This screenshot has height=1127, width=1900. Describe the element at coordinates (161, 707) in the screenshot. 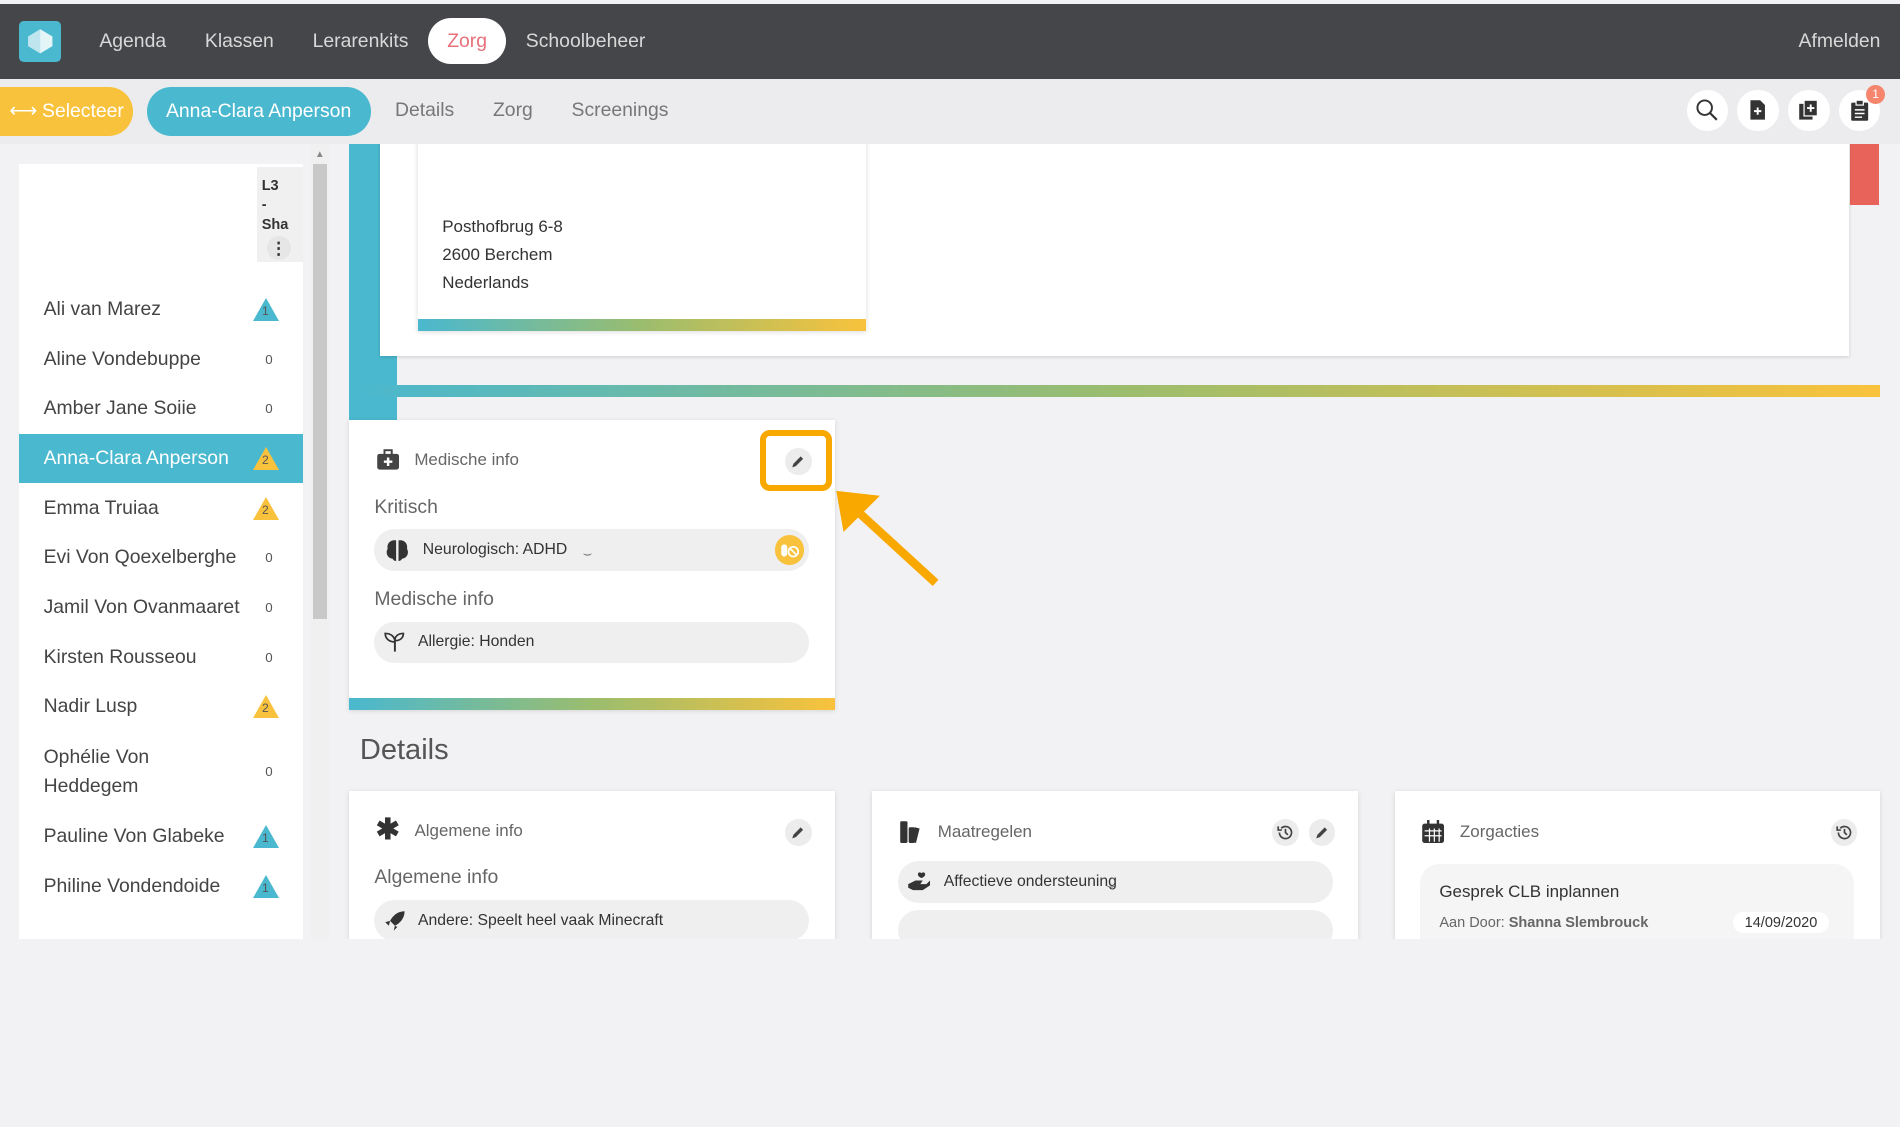

I see `student-list-item: Nadir Lusp 2` at that location.